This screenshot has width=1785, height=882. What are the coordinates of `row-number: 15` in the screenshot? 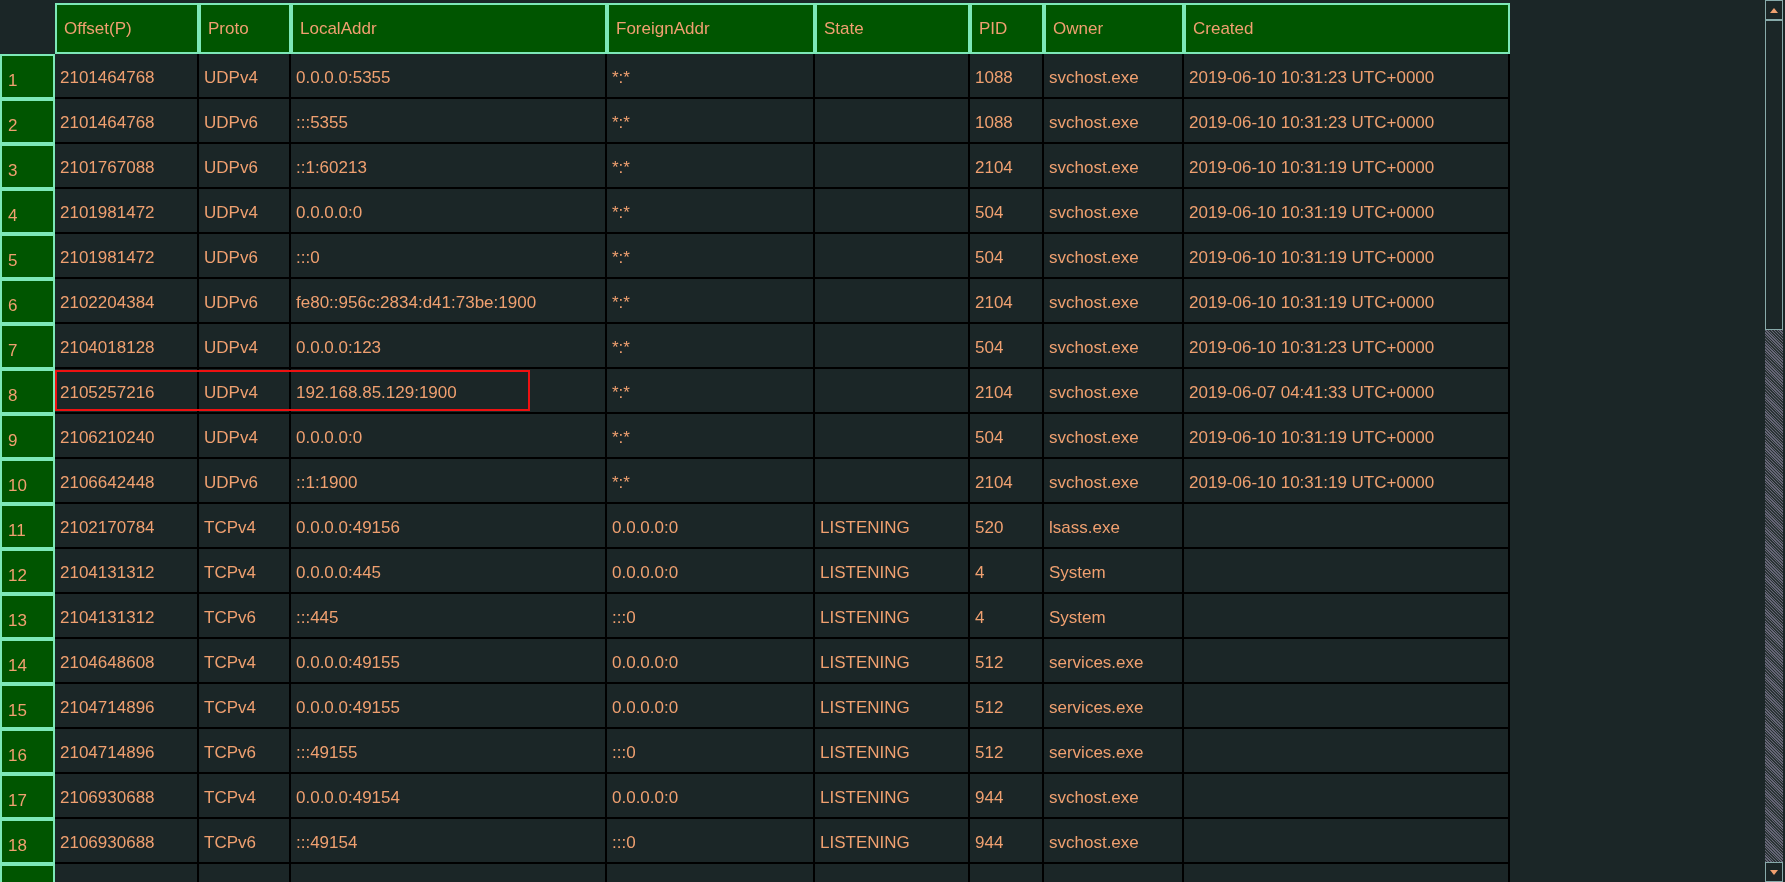 It's located at (27, 706).